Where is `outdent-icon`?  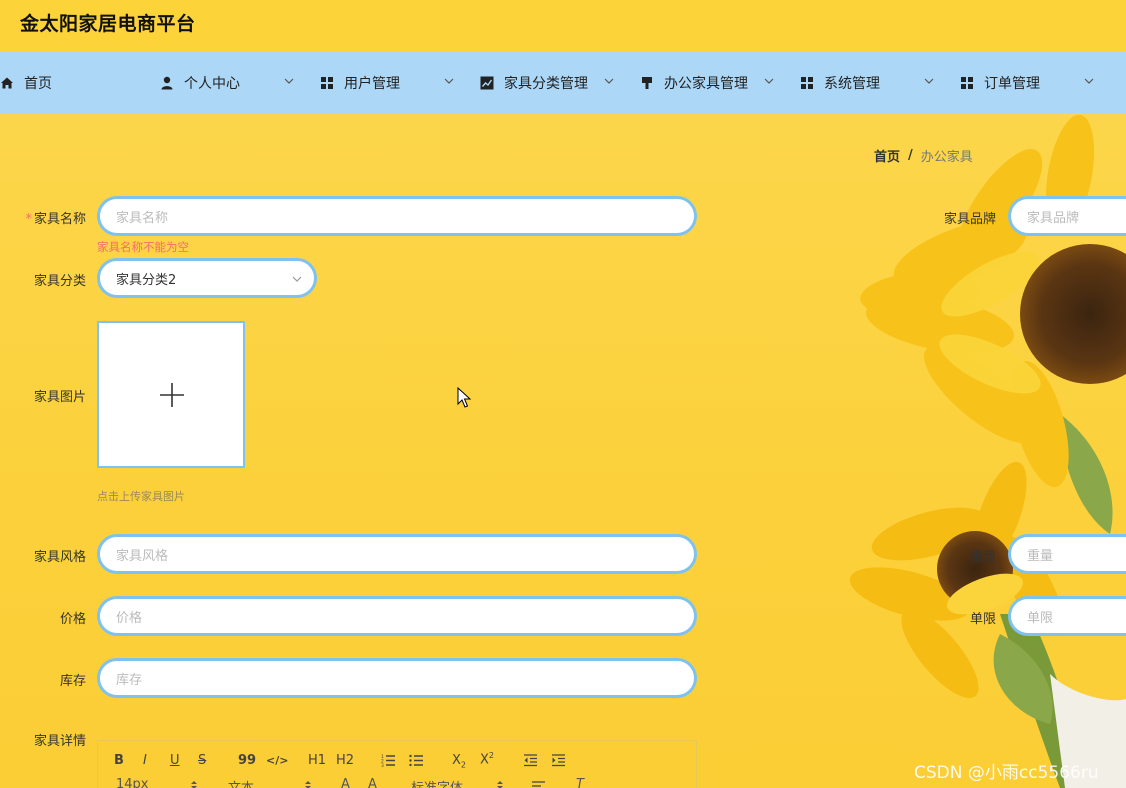 outdent-icon is located at coordinates (530, 760).